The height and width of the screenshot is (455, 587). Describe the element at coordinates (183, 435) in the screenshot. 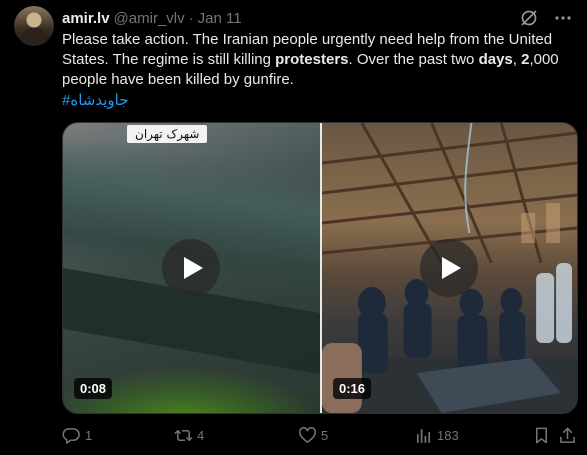

I see `repost-icon` at that location.